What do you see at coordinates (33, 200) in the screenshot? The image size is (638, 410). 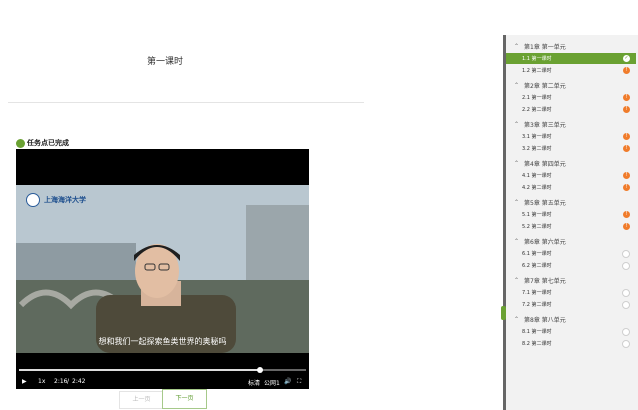 I see `university-emblem-icon` at bounding box center [33, 200].